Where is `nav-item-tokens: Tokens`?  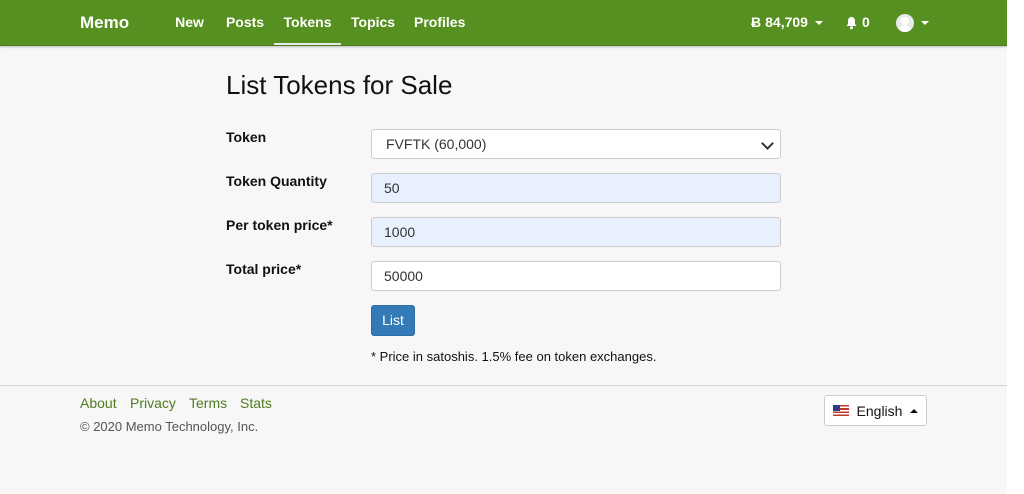
nav-item-tokens: Tokens is located at coordinates (307, 22).